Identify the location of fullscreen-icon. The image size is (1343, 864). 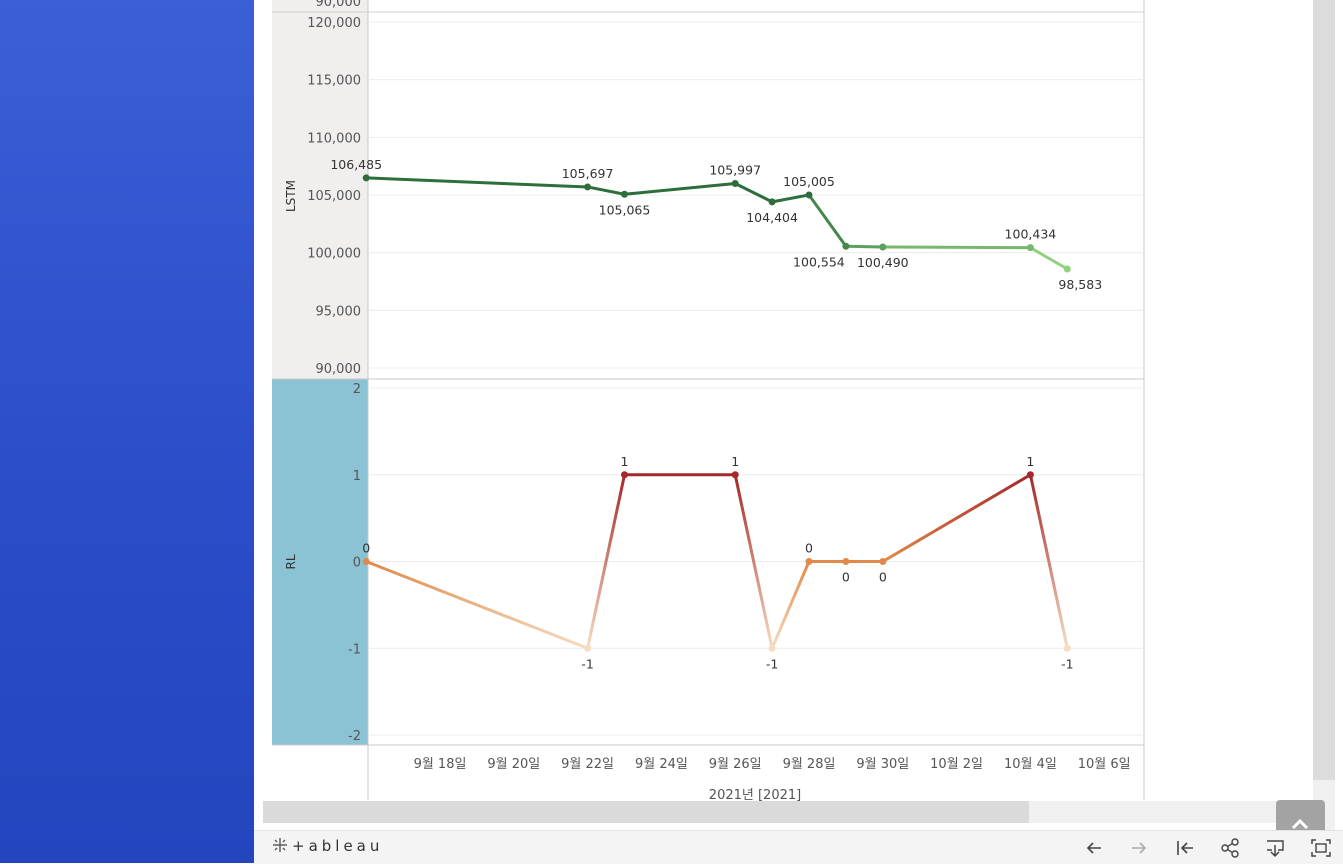
(1321, 848).